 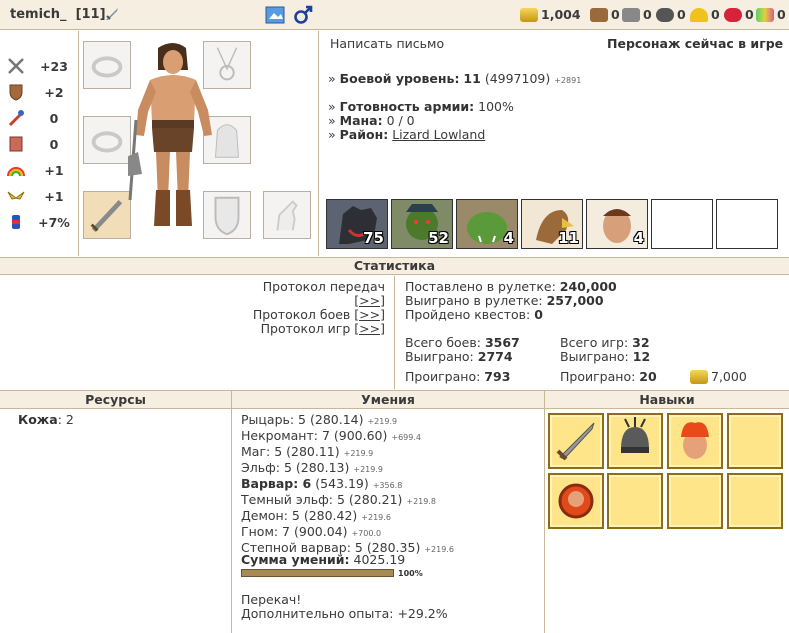 What do you see at coordinates (303, 14) in the screenshot?
I see `male-gender-icon` at bounding box center [303, 14].